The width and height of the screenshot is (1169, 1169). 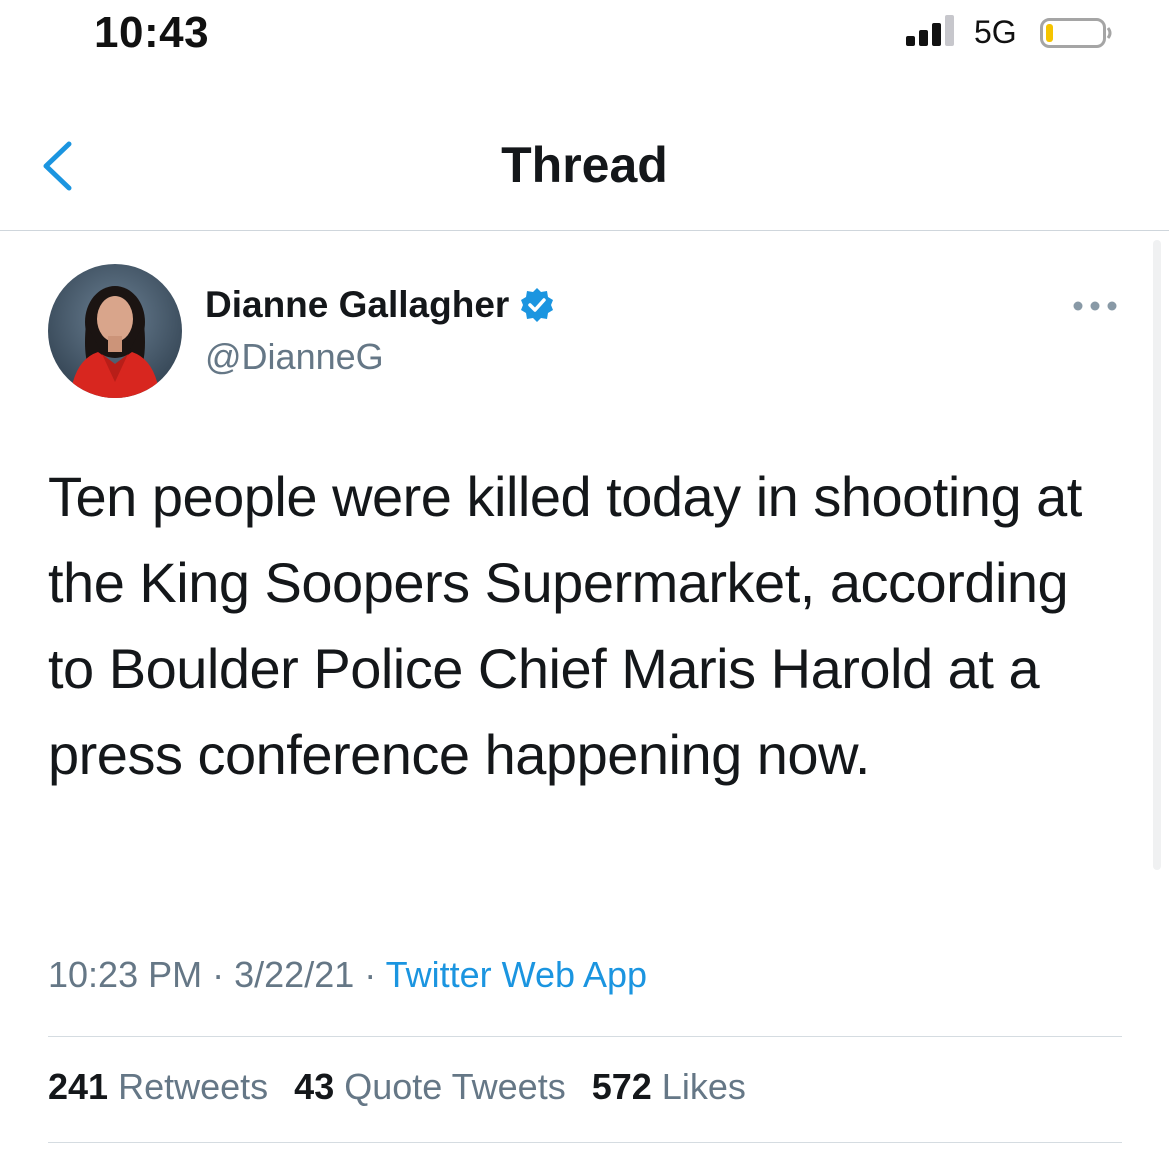 What do you see at coordinates (152, 32) in the screenshot?
I see `status-time: 10:43` at bounding box center [152, 32].